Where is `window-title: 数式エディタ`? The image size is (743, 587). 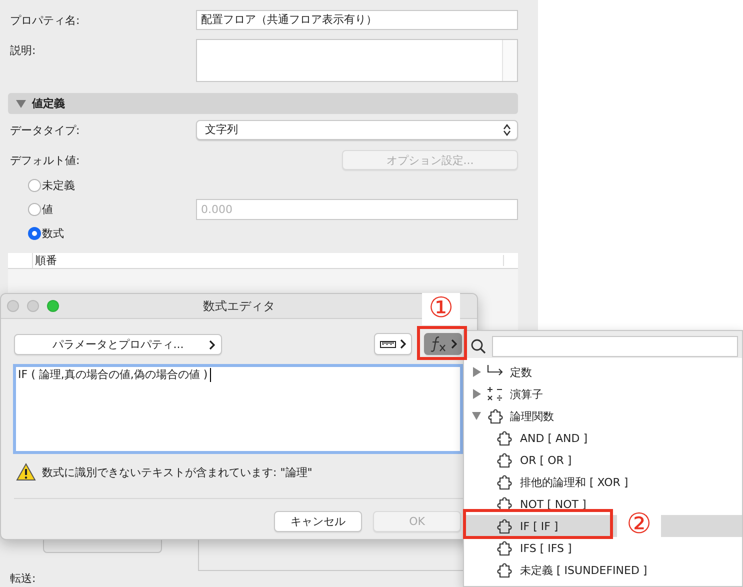 window-title: 数式エディタ is located at coordinates (239, 306).